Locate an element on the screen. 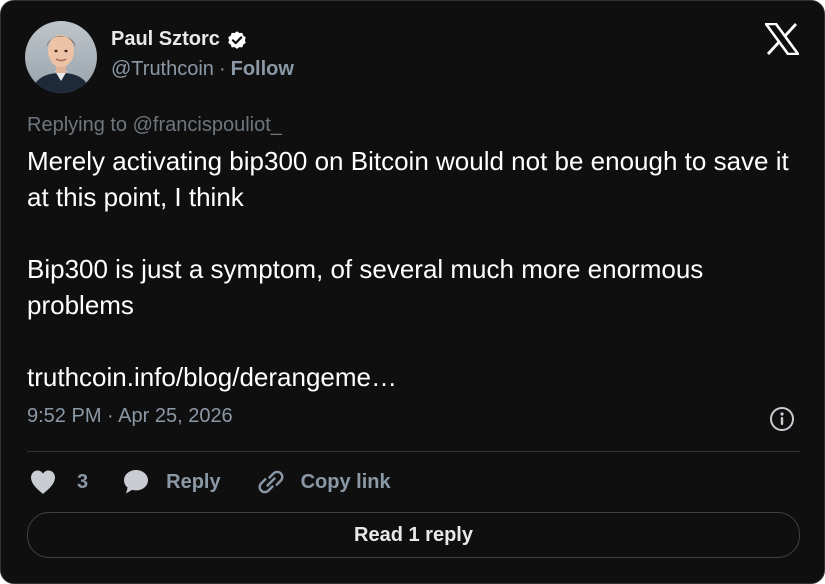  info-icon is located at coordinates (782, 419).